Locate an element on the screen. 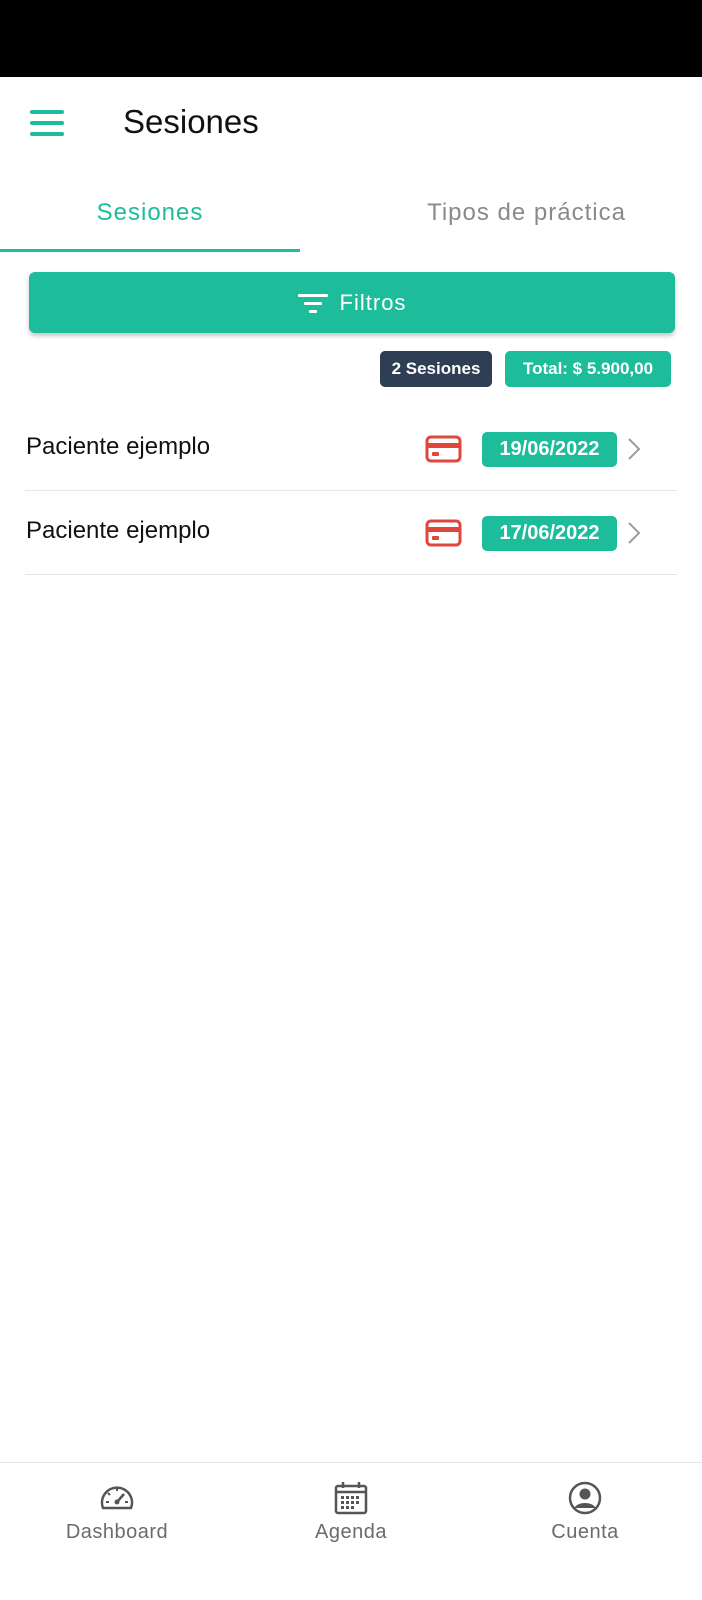 The width and height of the screenshot is (702, 1600). session-row: Paciente ejemplo 19/06/2022 is located at coordinates (351, 449).